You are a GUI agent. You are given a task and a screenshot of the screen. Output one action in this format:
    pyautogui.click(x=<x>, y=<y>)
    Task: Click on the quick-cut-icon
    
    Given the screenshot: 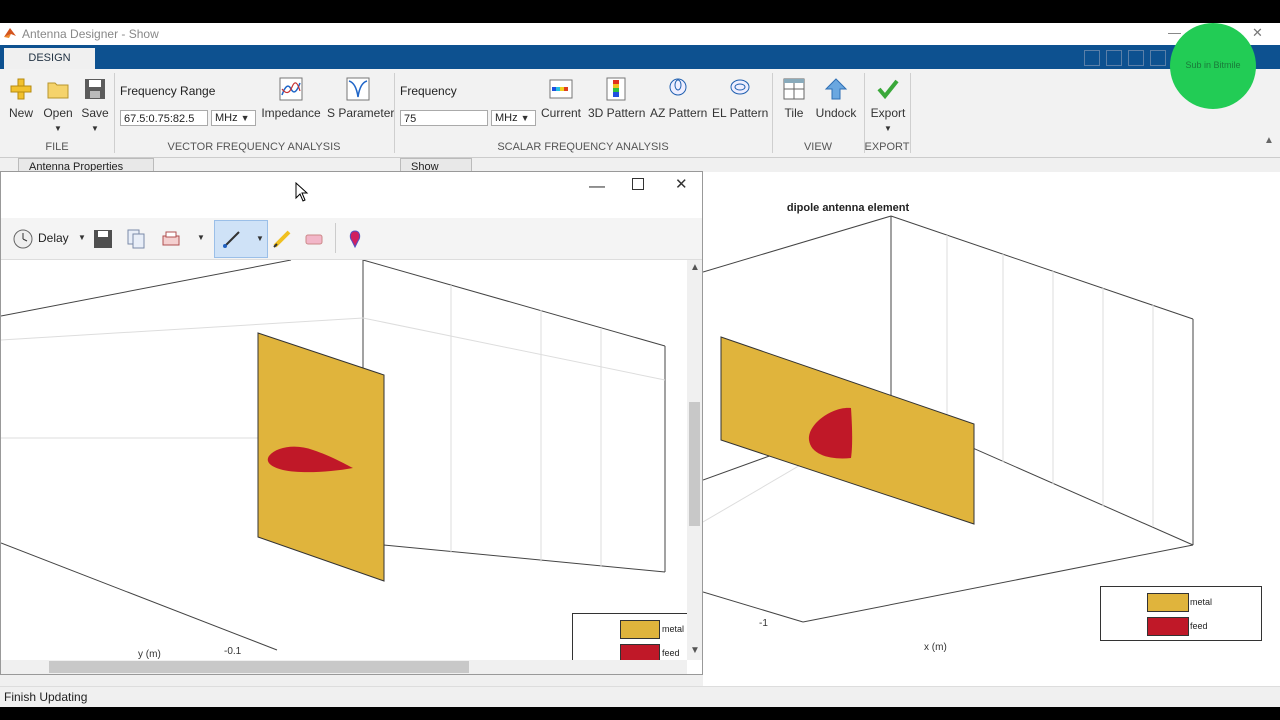 What is the action you would take?
    pyautogui.click(x=1114, y=58)
    